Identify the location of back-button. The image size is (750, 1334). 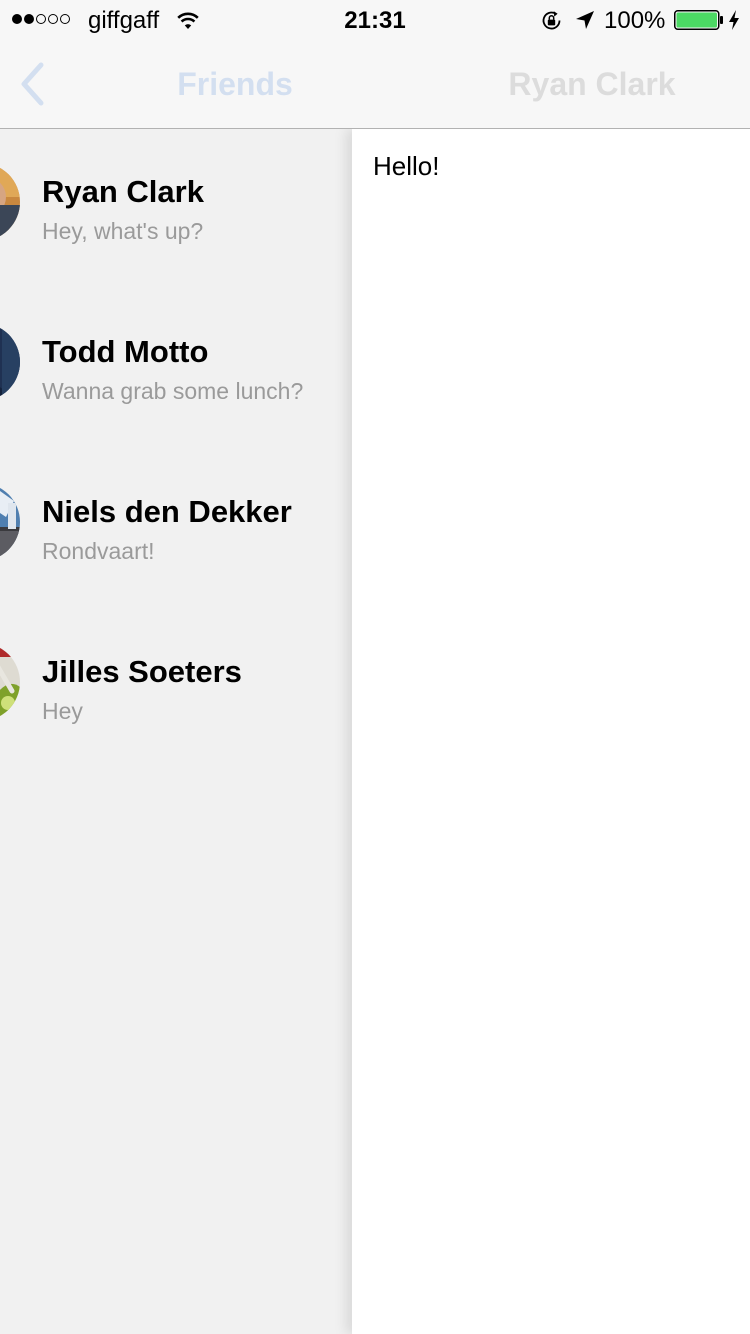
(32, 84).